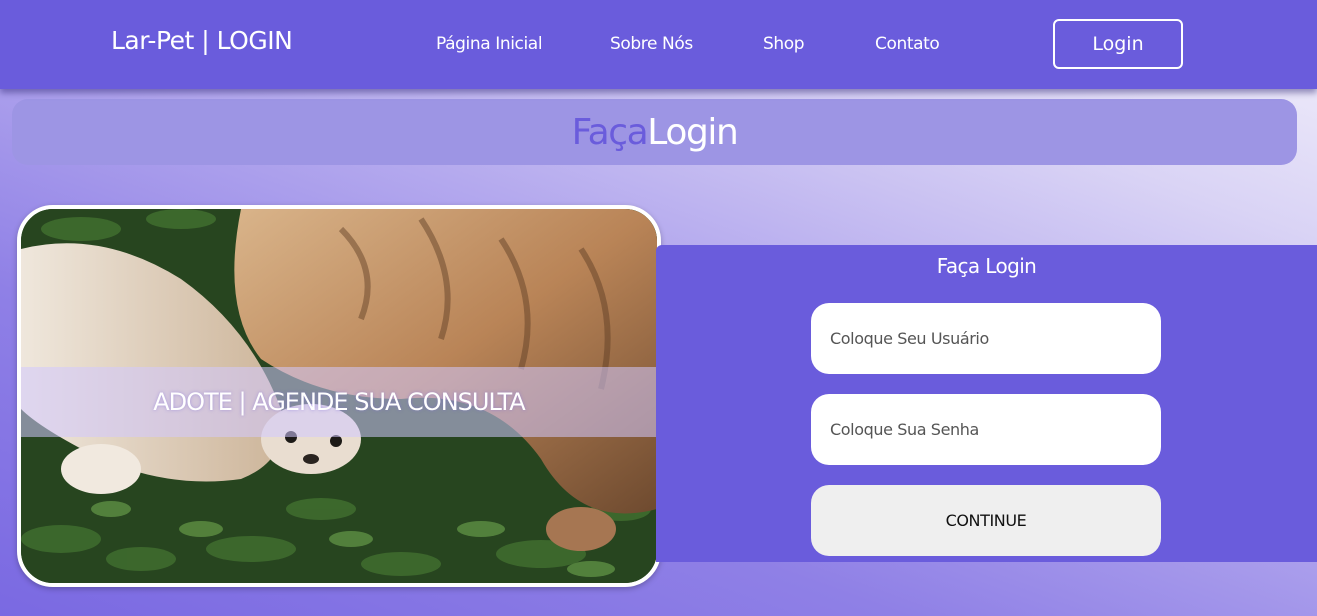  Describe the element at coordinates (202, 40) in the screenshot. I see `brand-logo: Lar-Pet | LOGIN` at that location.